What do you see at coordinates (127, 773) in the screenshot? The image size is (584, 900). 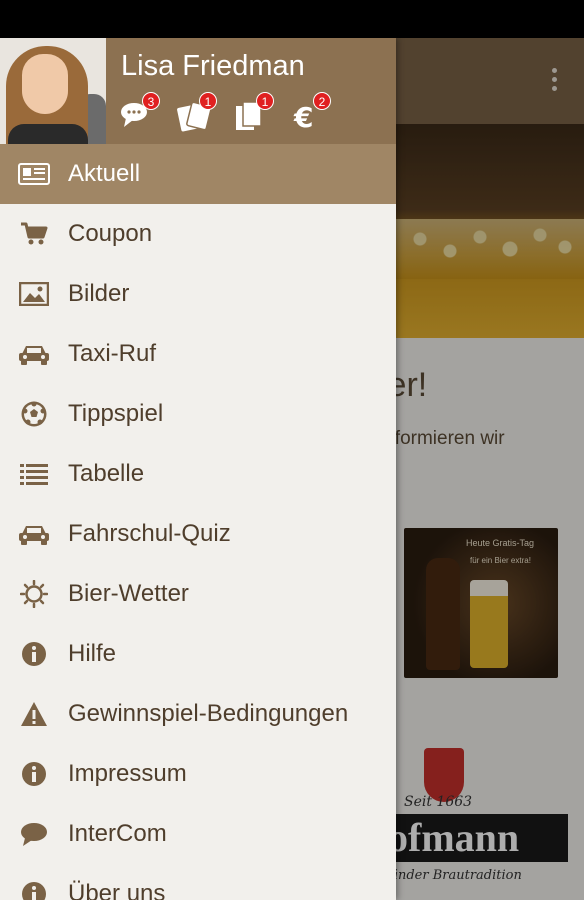 I see `menu-item-label: Impressum` at bounding box center [127, 773].